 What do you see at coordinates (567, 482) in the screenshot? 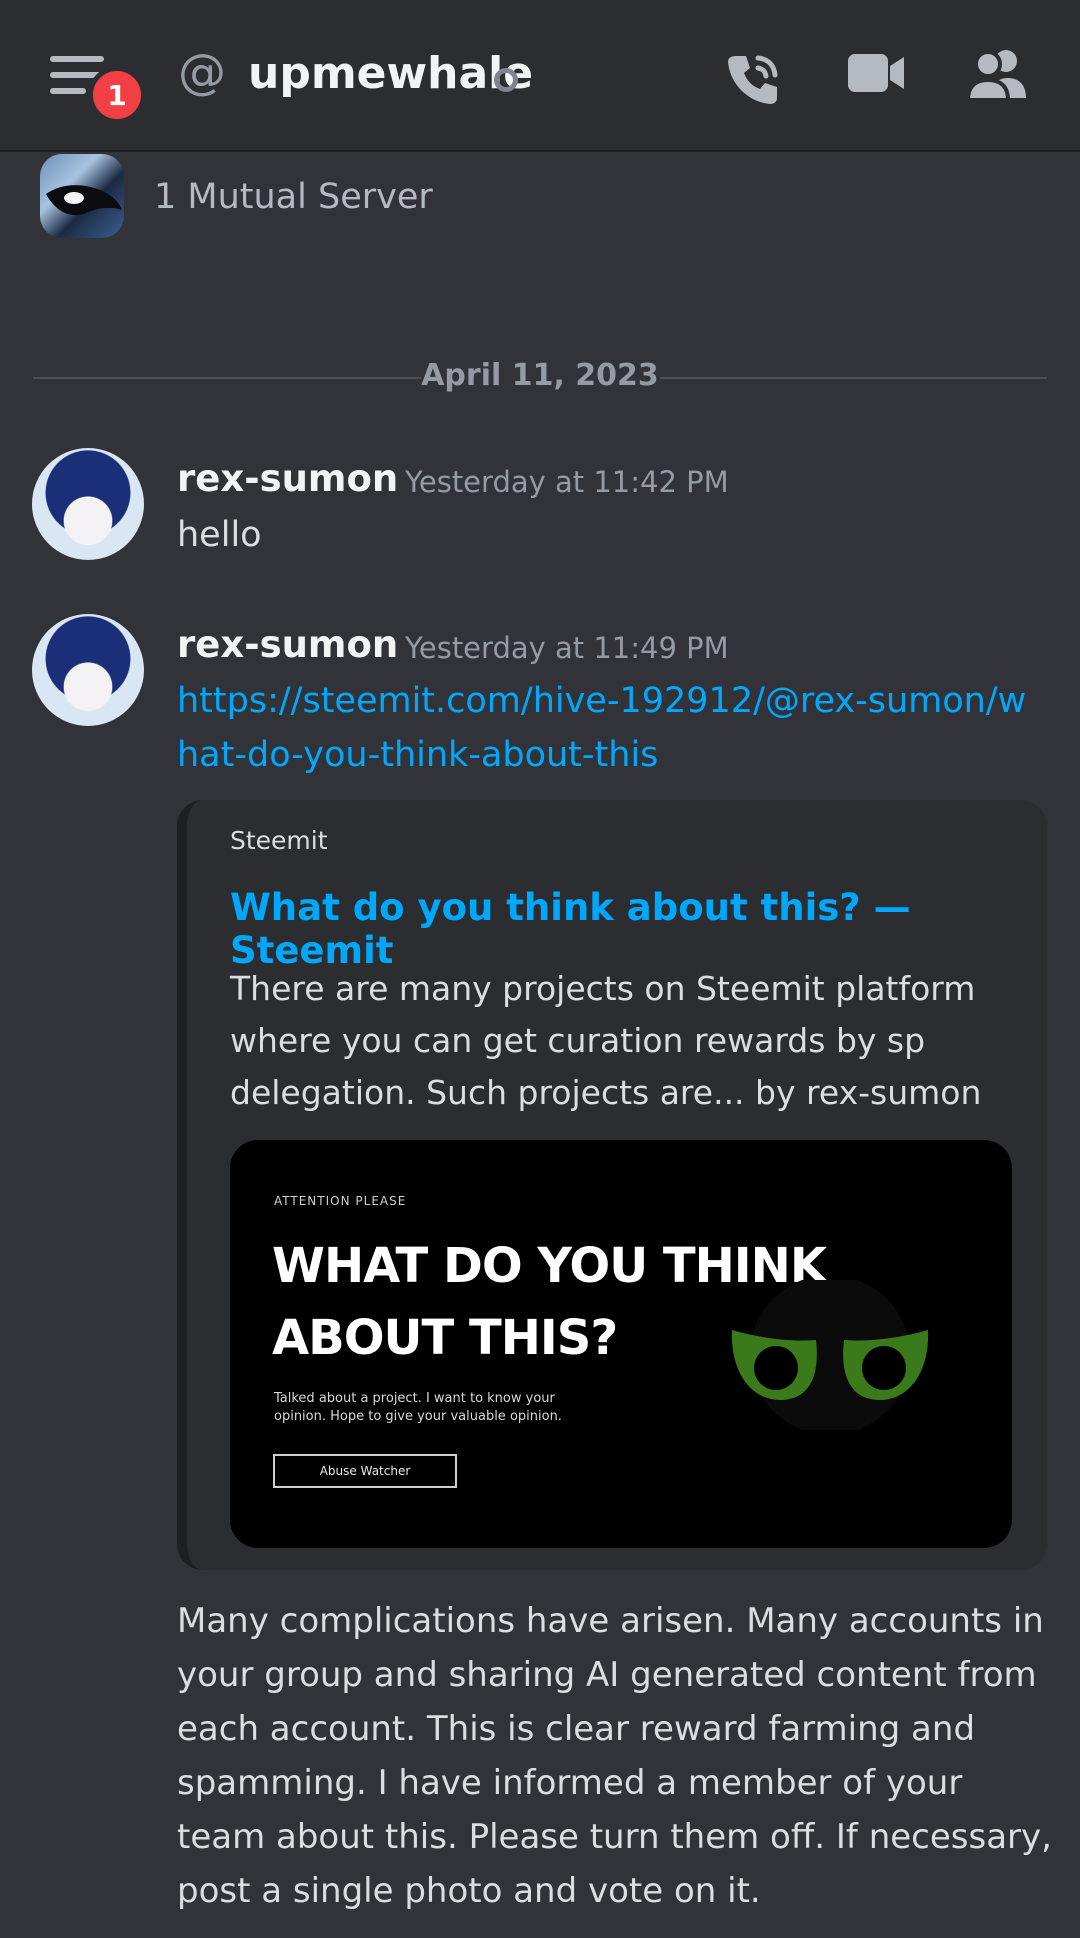
I see `message-timestamp: Yesterday at 11:42 PM` at bounding box center [567, 482].